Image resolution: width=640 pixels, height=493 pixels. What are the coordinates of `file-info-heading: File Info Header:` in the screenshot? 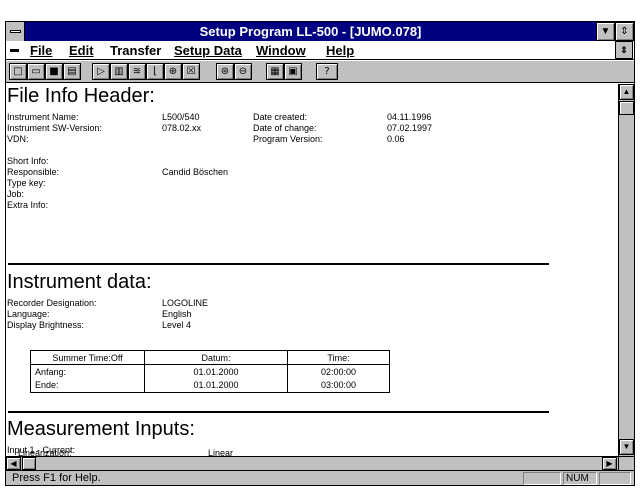 It's located at (81, 96).